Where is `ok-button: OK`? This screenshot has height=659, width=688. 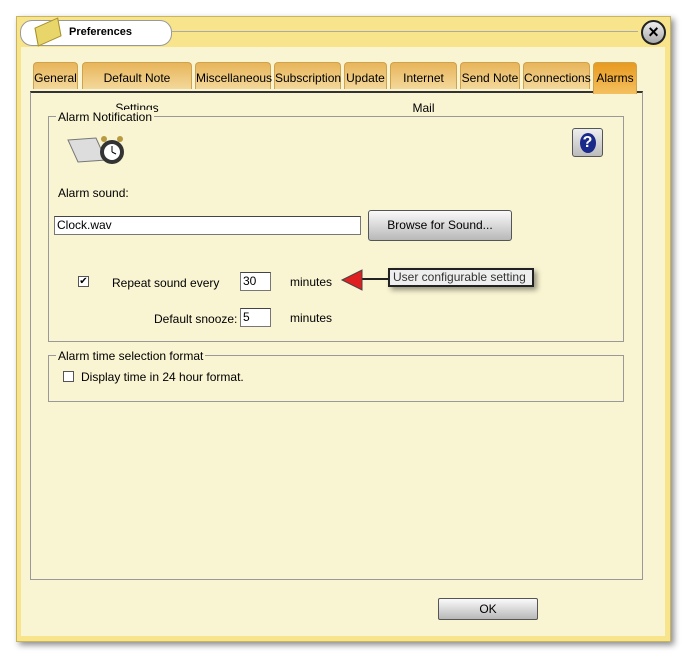
ok-button: OK is located at coordinates (488, 609).